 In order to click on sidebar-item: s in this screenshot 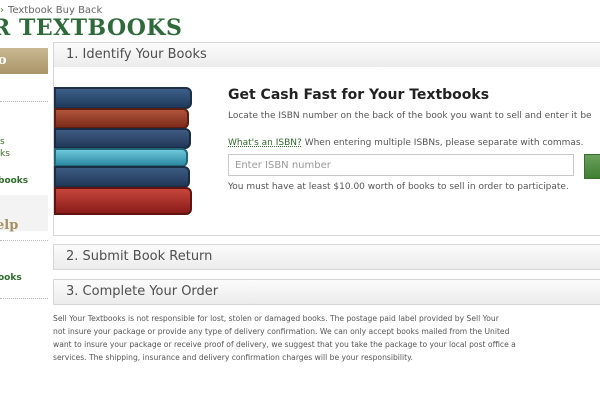, I will do `click(2, 142)`.